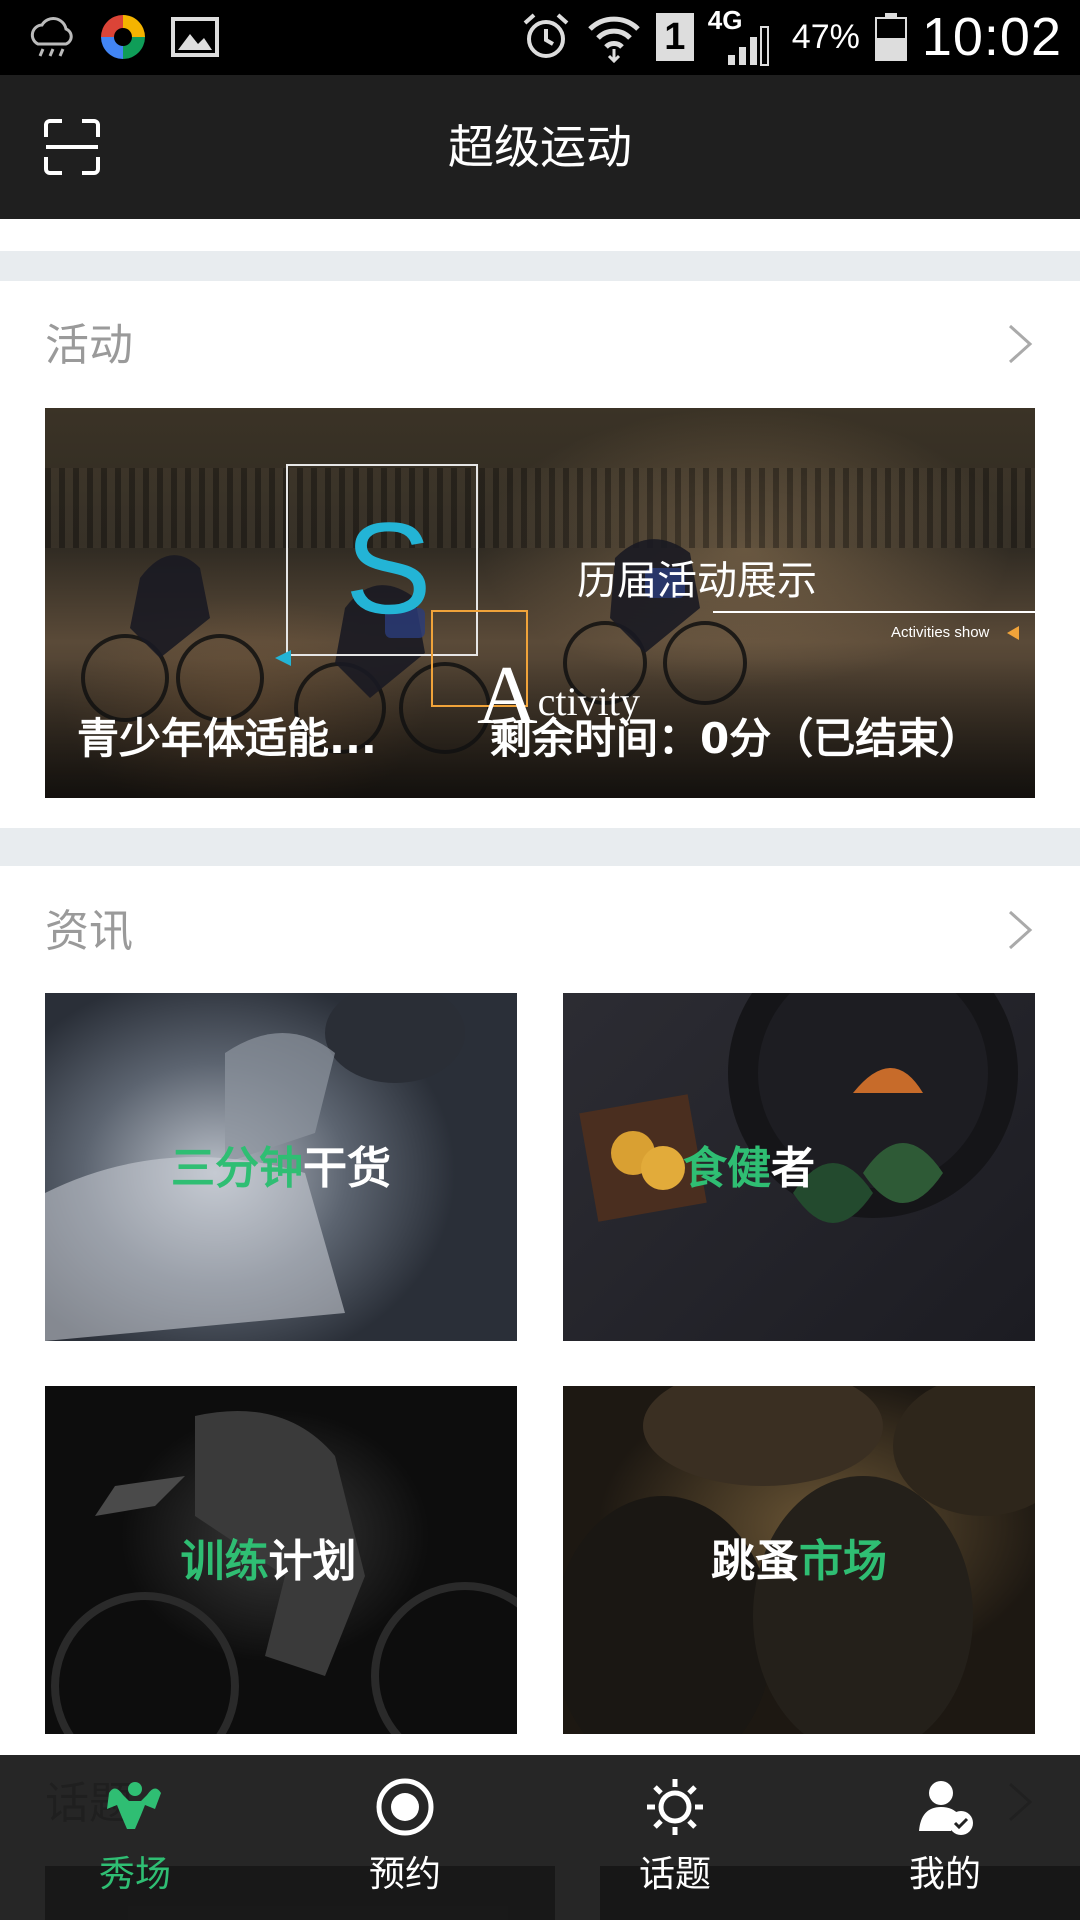  I want to click on tab-bar: 秀场 预约 话题 我的, so click(540, 1837).